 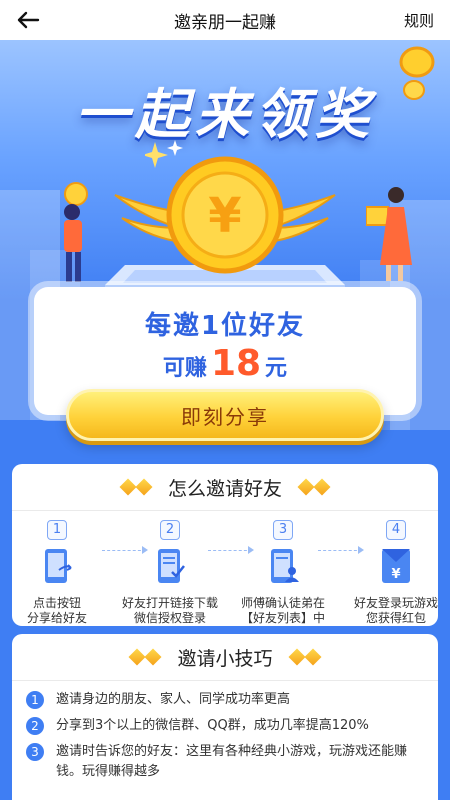 I want to click on tip-item: 1 邀请身边的朋友、家人、同学成功率更高, so click(x=227, y=700).